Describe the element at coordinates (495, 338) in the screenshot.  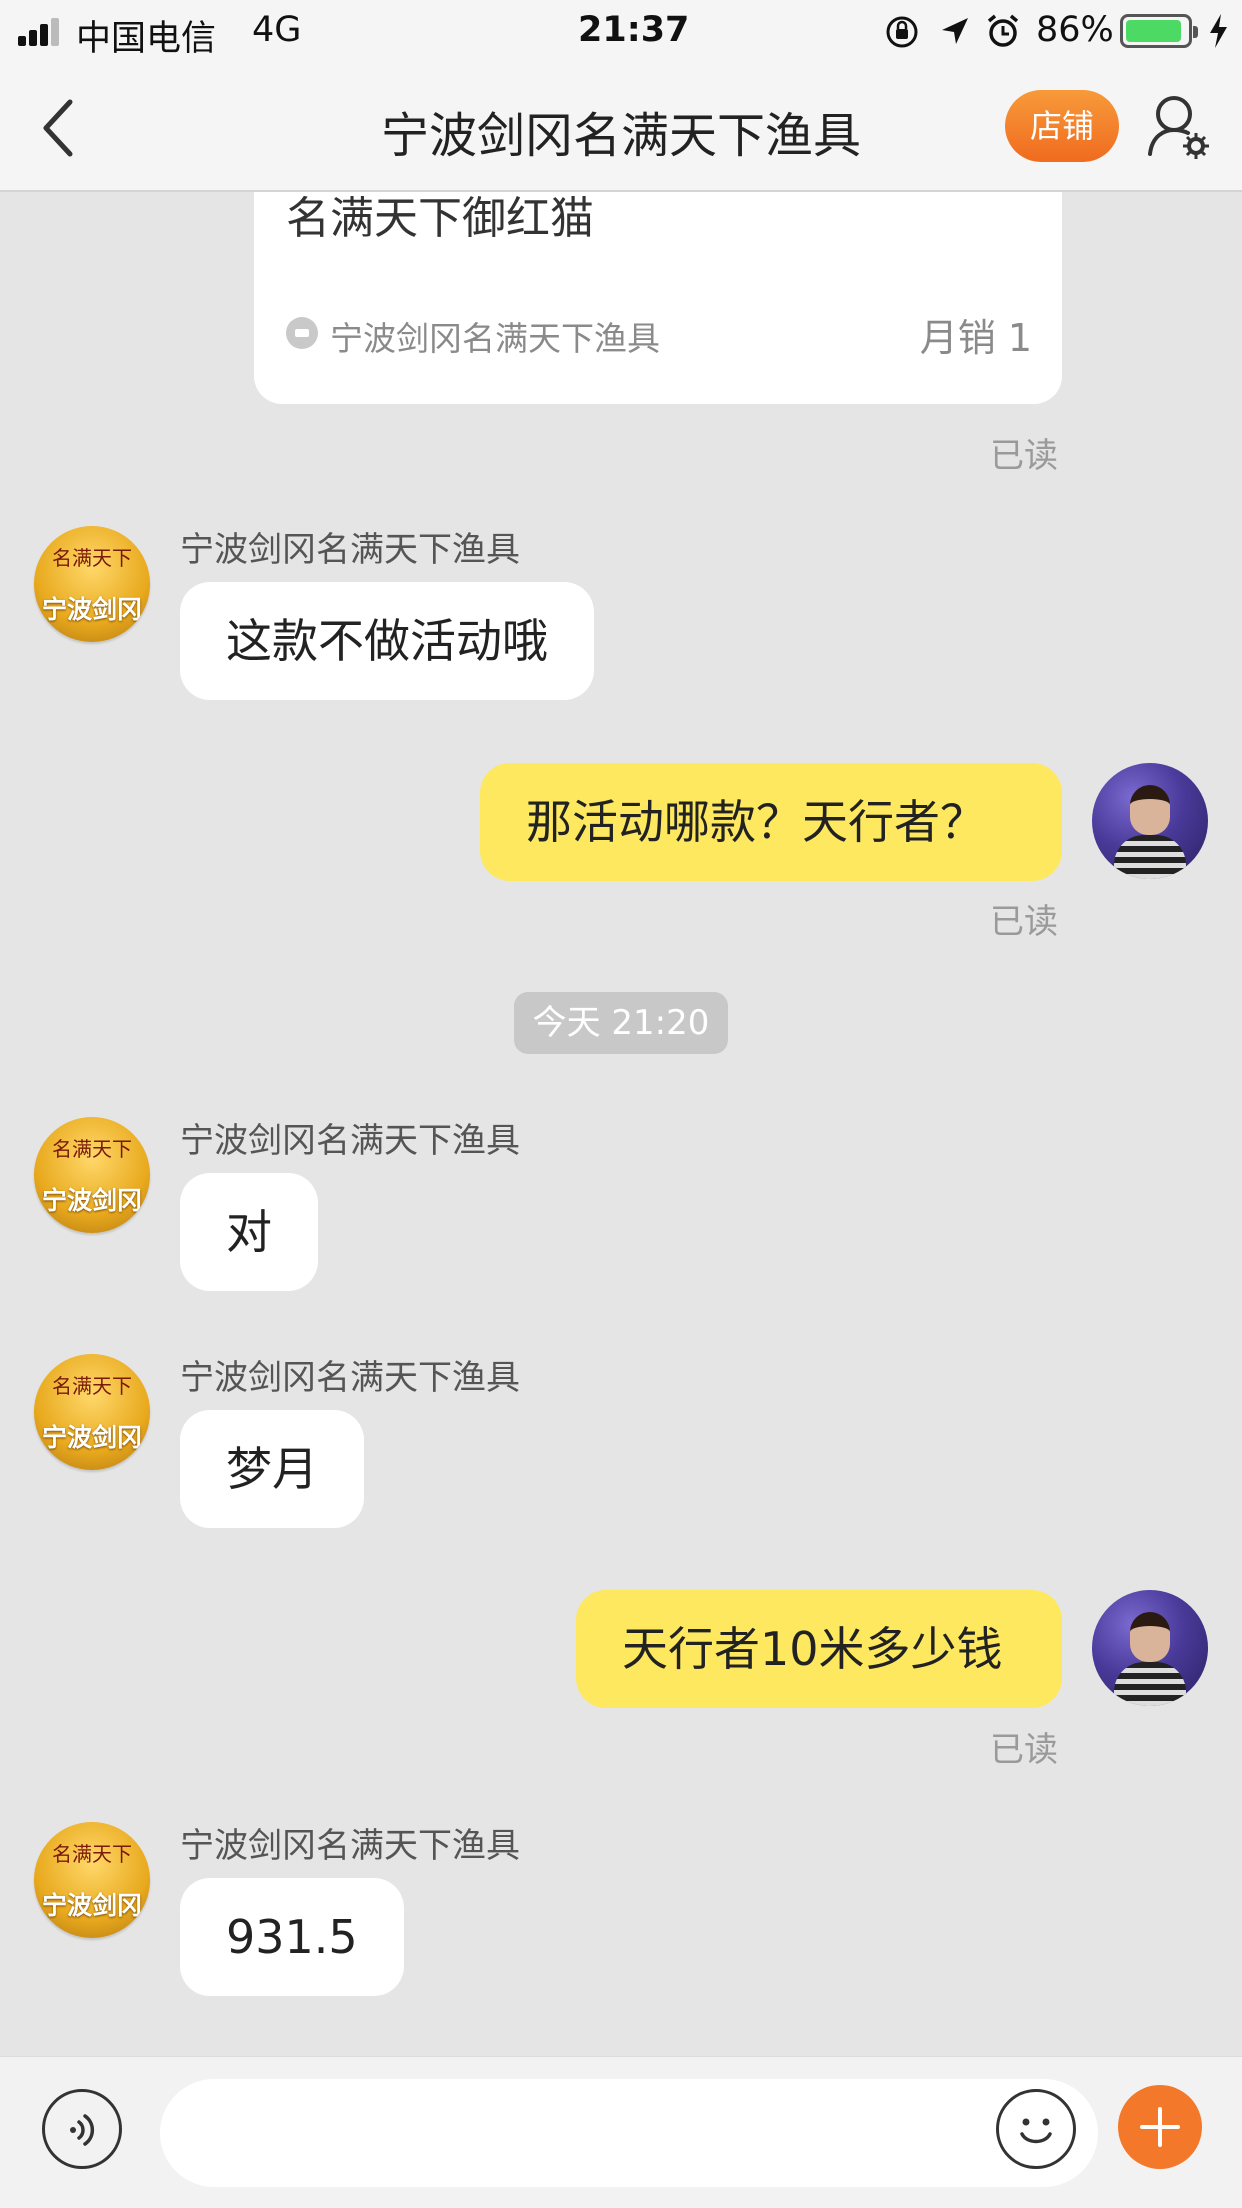
I see `product-shop-name: 宁波剑冈名满天下渔具` at that location.